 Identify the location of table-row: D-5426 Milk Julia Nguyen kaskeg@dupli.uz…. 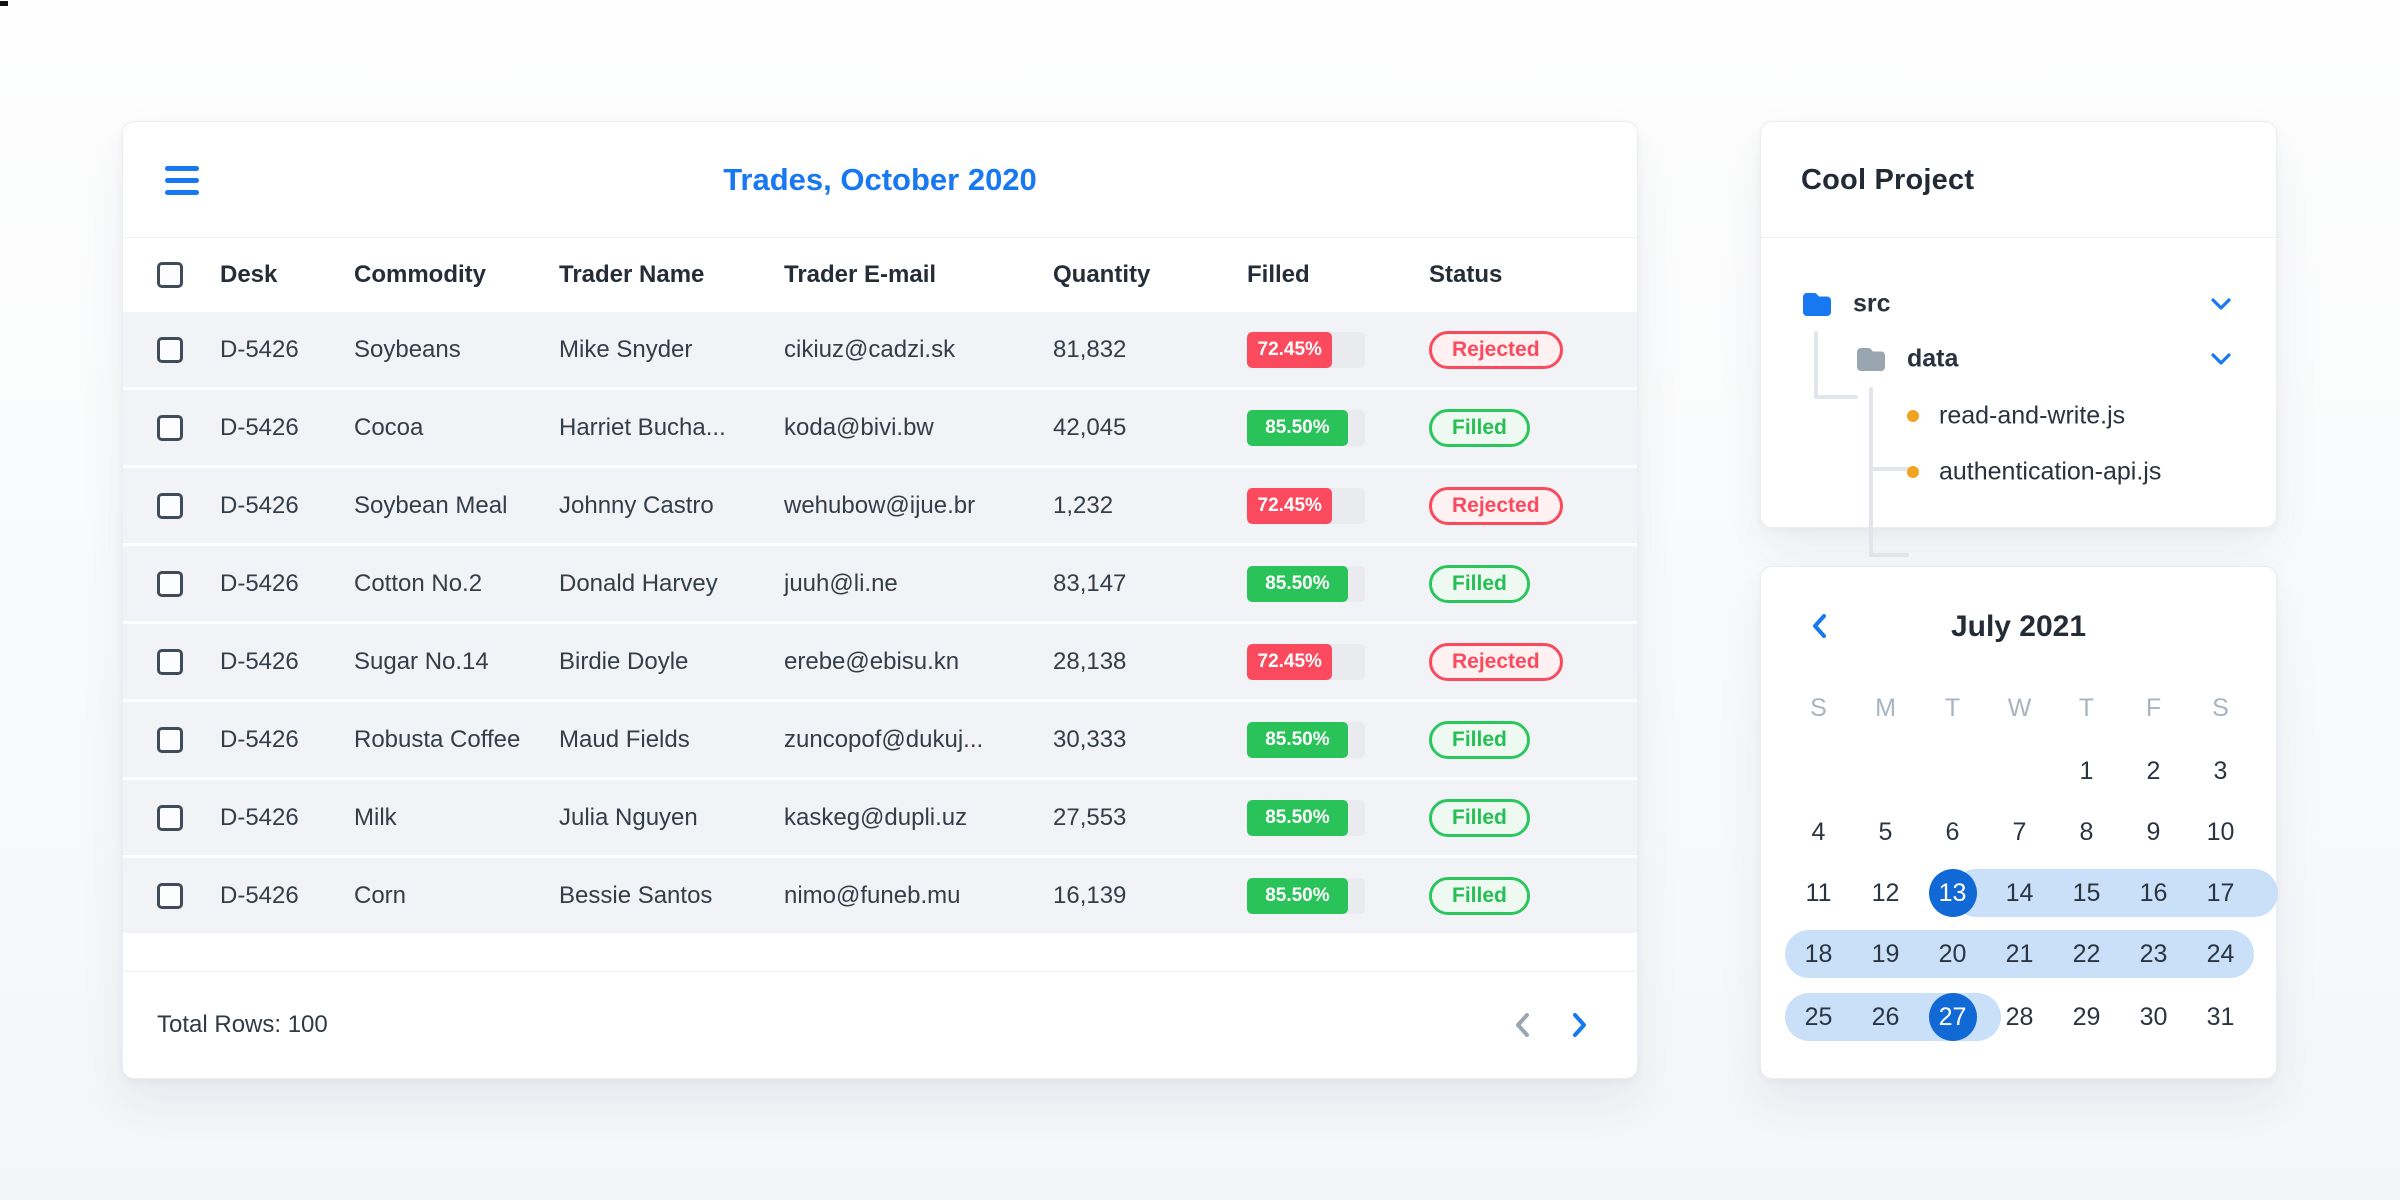
(880, 819).